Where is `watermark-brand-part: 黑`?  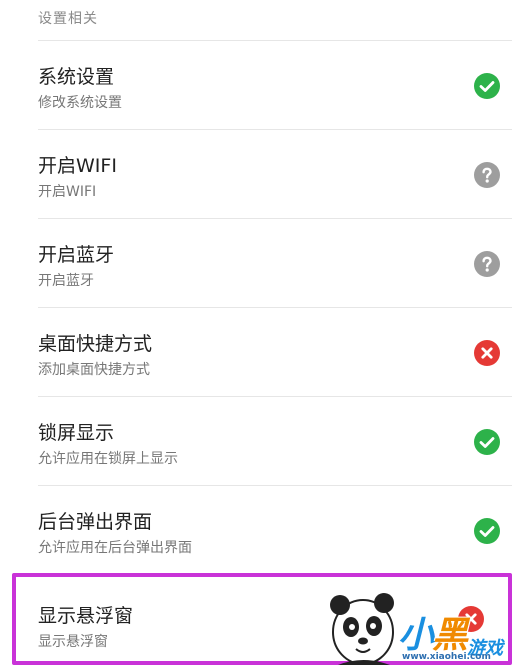
watermark-brand-part: 黑 is located at coordinates (450, 635).